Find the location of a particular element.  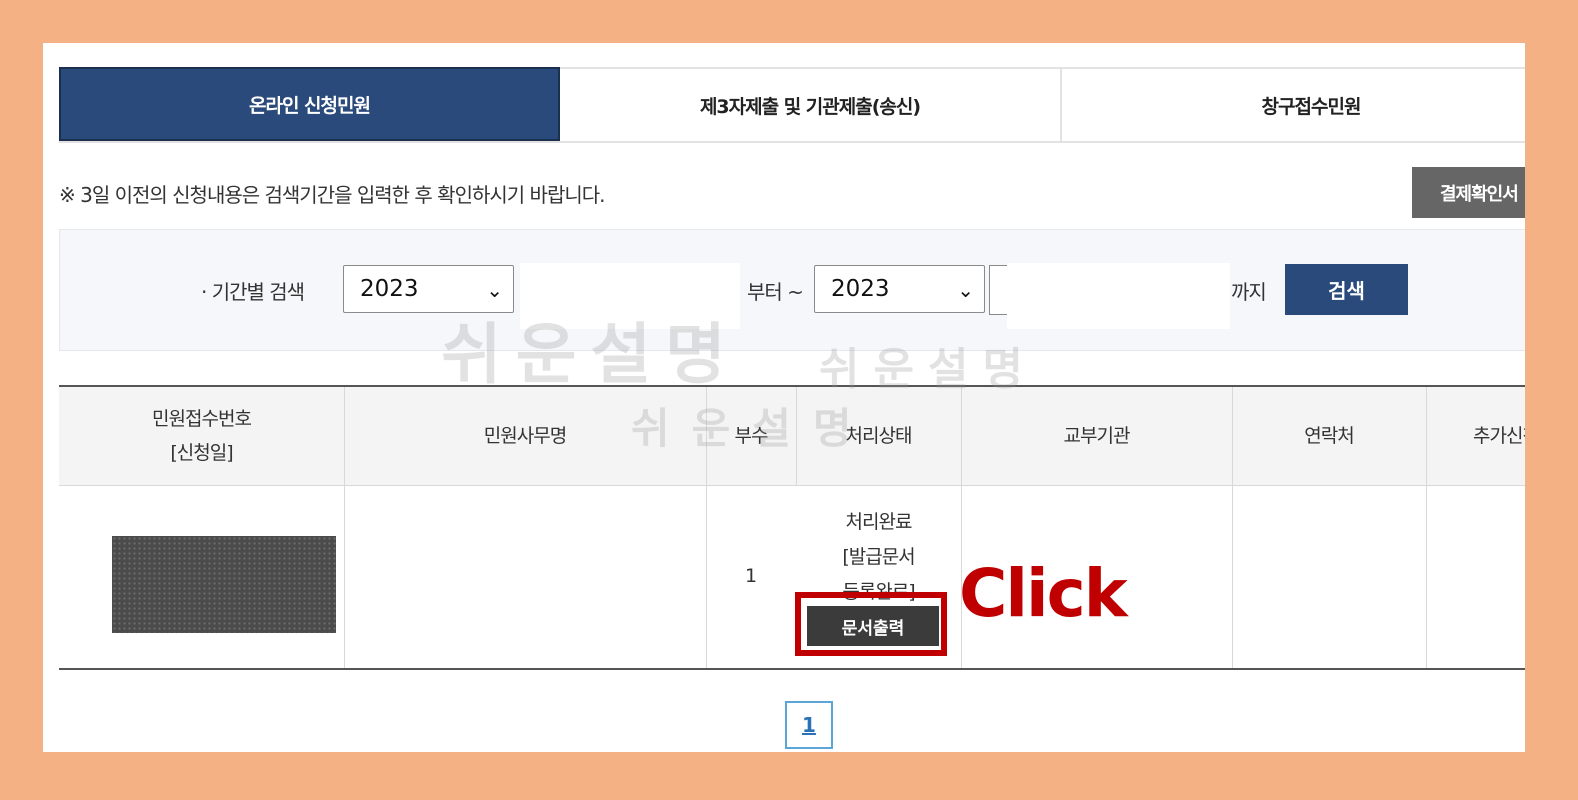

tab-third-party-submission: 제3자제출 및 기관제출(송신) is located at coordinates (810, 105).